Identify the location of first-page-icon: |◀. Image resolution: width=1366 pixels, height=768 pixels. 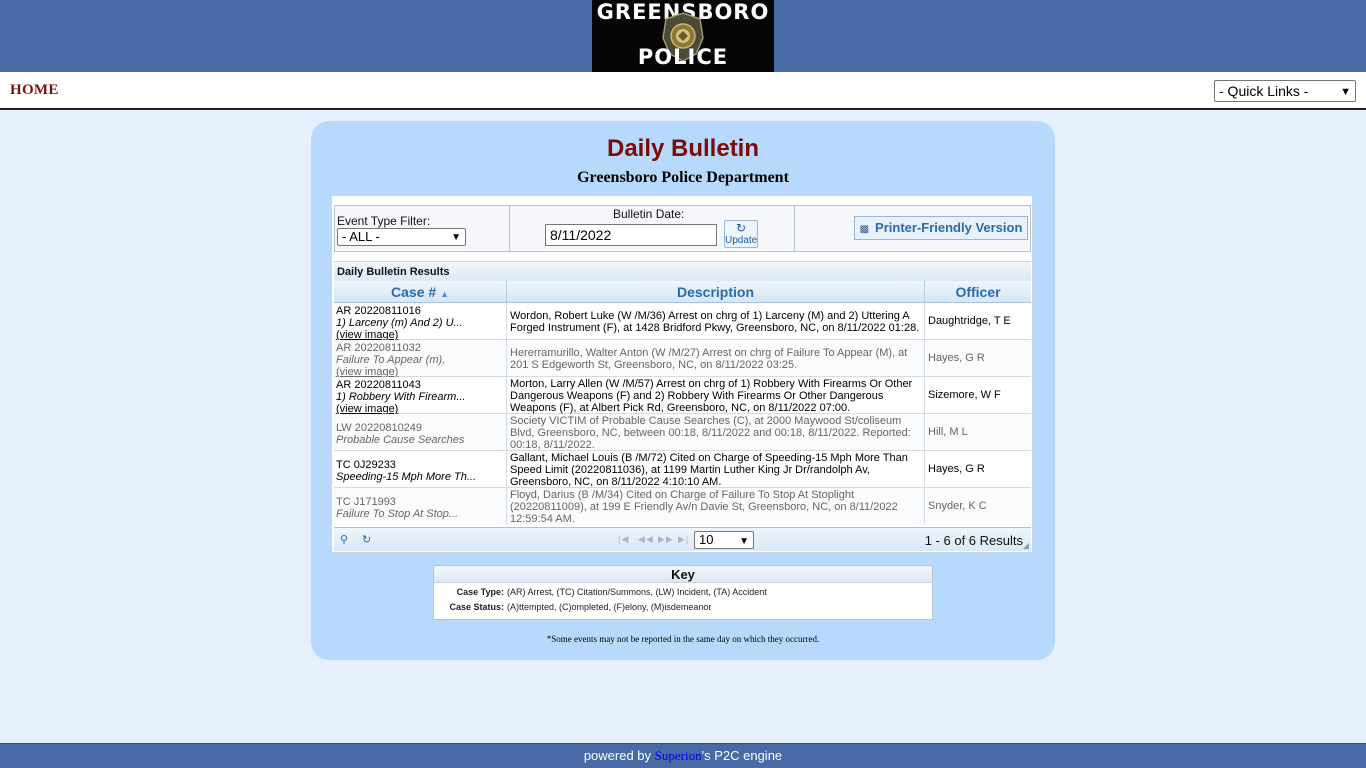
(623, 539).